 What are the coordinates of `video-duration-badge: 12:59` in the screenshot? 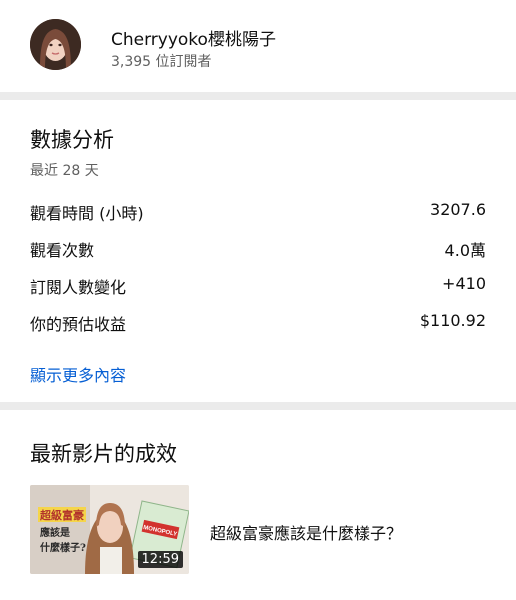 It's located at (160, 559).